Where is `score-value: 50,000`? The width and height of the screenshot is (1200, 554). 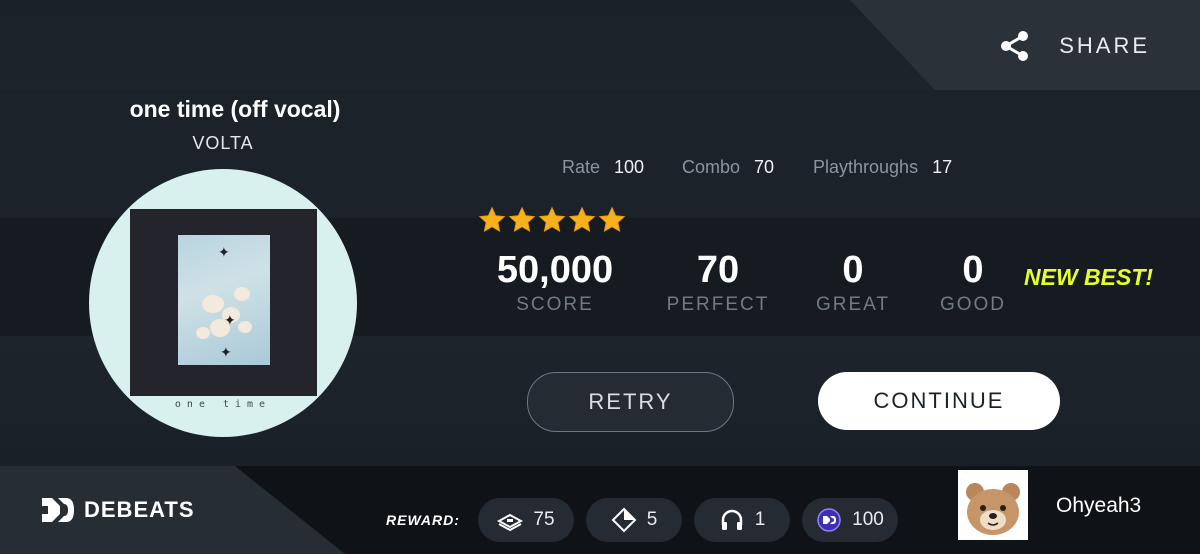
score-value: 50,000 is located at coordinates (555, 270).